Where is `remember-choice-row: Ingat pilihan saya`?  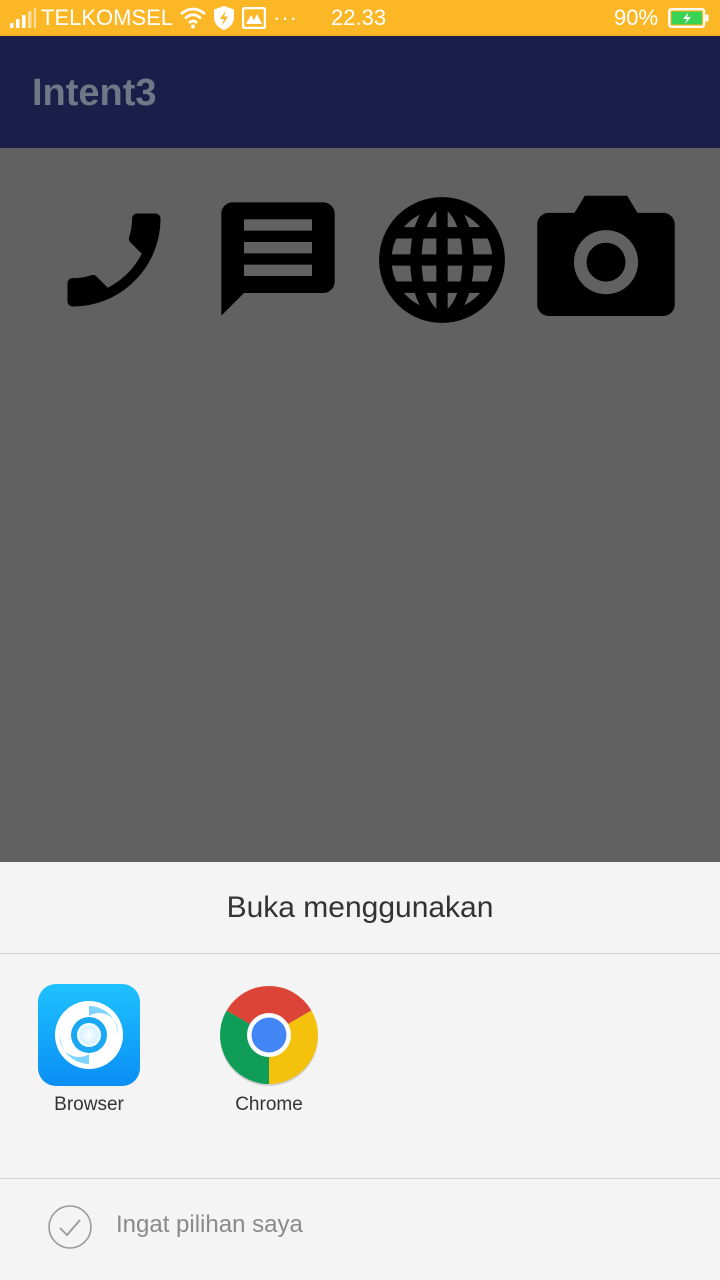
remember-choice-row: Ingat pilihan saya is located at coordinates (360, 1230).